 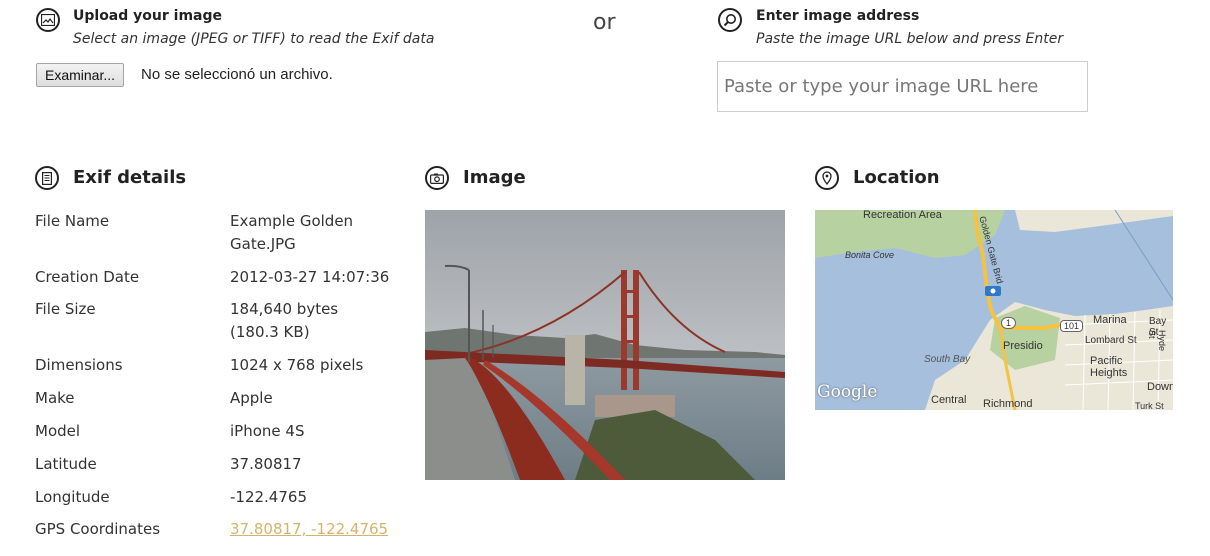 What do you see at coordinates (605, 345) in the screenshot?
I see `photo-preview` at bounding box center [605, 345].